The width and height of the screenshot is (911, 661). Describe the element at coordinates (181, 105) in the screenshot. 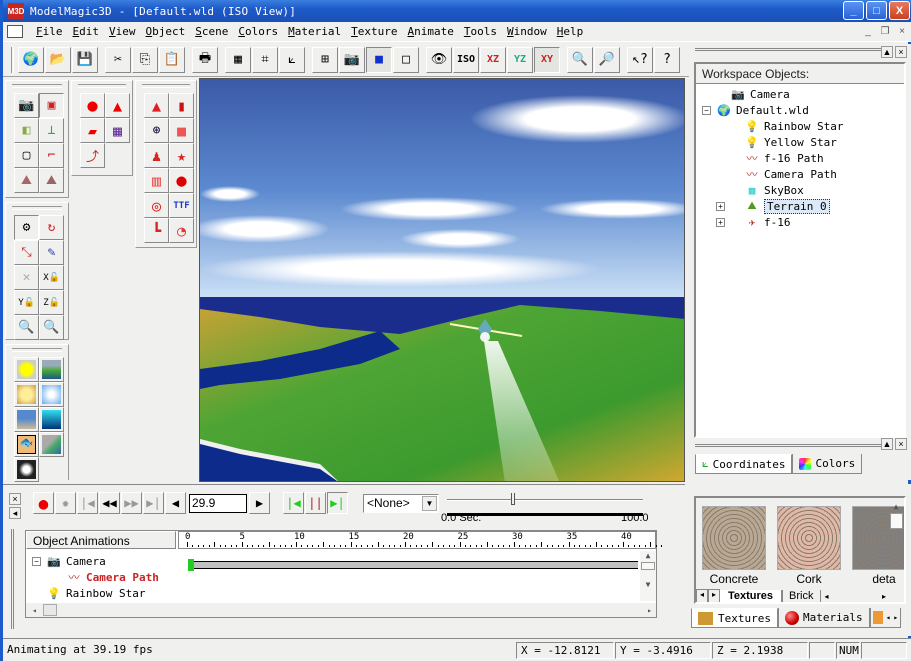

I see `cylinder-button: ▮` at that location.